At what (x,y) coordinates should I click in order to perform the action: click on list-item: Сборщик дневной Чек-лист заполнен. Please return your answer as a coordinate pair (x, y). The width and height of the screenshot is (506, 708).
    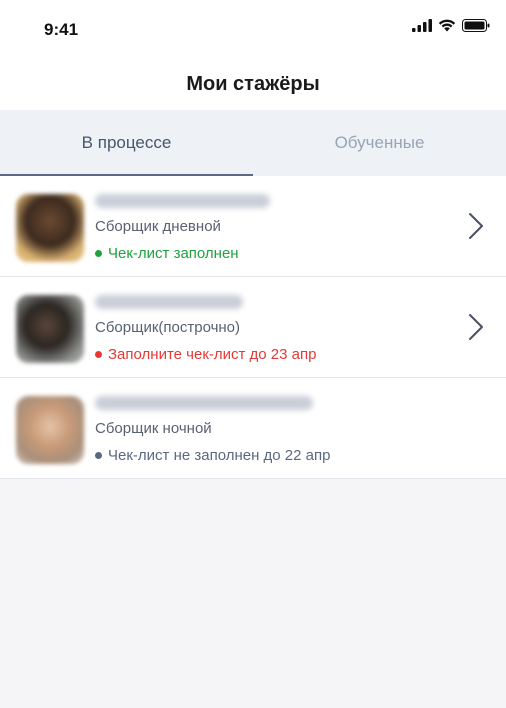
    Looking at the image, I should click on (253, 226).